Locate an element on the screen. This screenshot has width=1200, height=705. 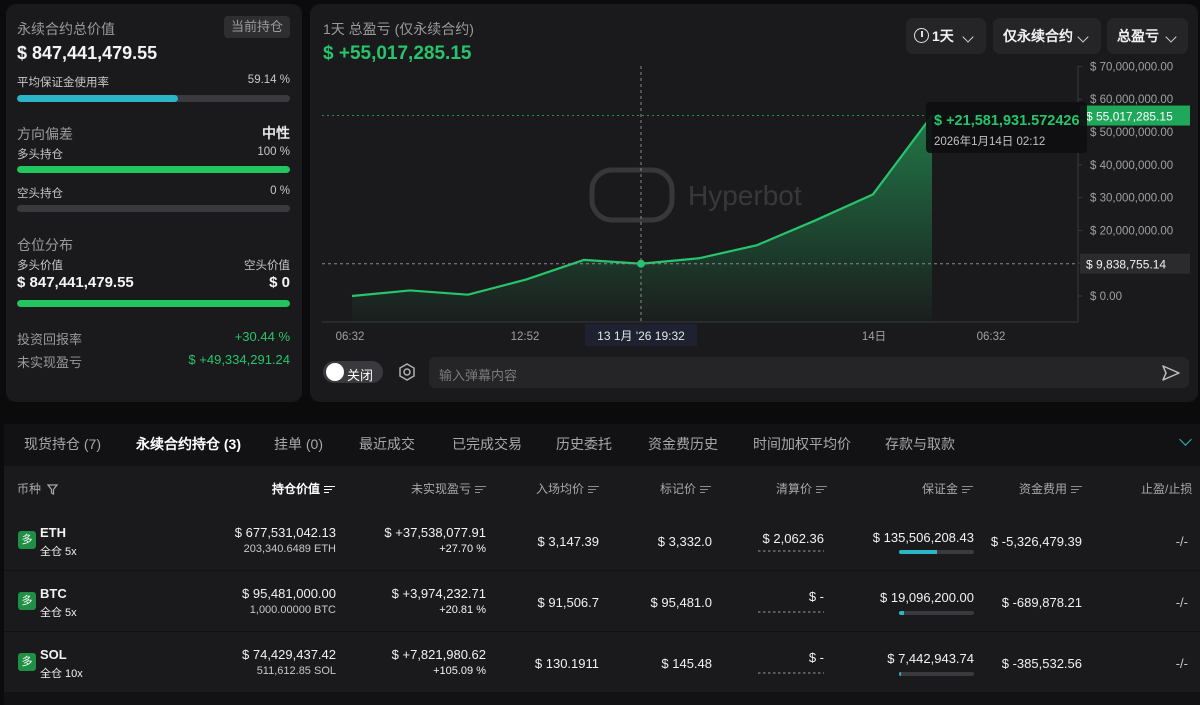
roi-label: 投资回报率 is located at coordinates (50, 339).